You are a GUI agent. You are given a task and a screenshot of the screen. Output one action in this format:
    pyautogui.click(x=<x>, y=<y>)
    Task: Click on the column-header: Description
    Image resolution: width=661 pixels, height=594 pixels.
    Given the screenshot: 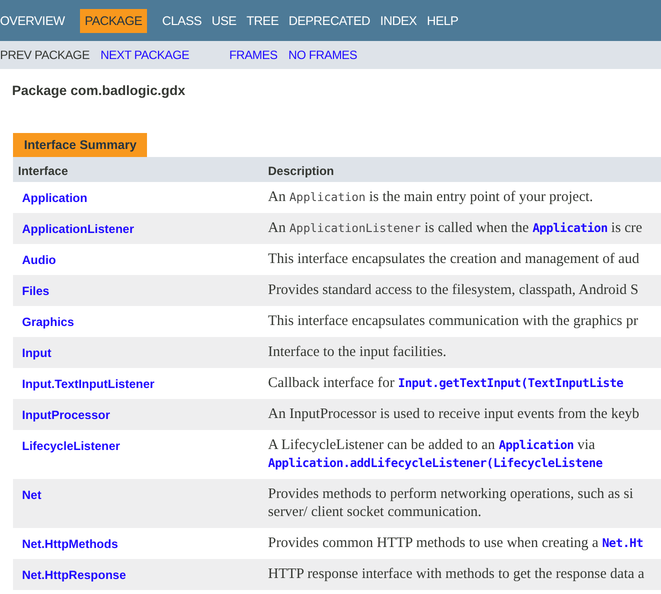 What is the action you would take?
    pyautogui.click(x=463, y=169)
    